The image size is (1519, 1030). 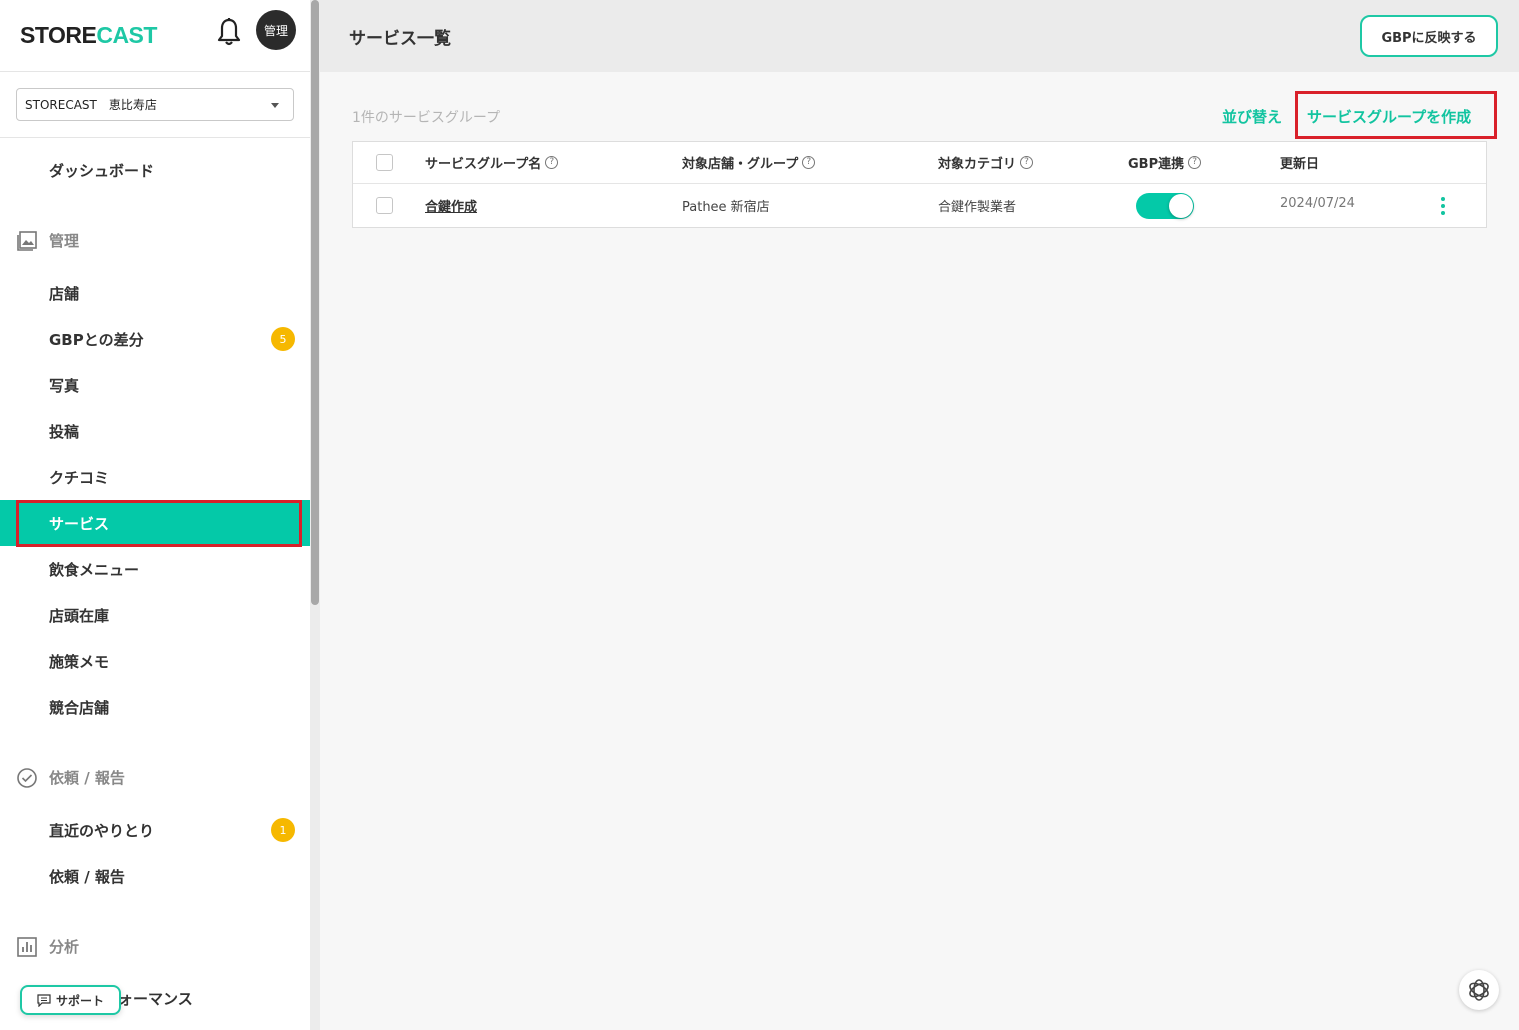 I want to click on target-store: Pathee 新宿店, so click(x=726, y=207).